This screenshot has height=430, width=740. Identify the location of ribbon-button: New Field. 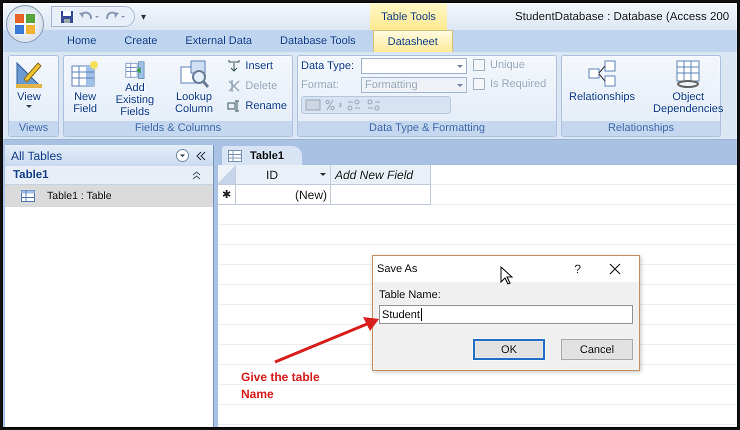
(85, 88).